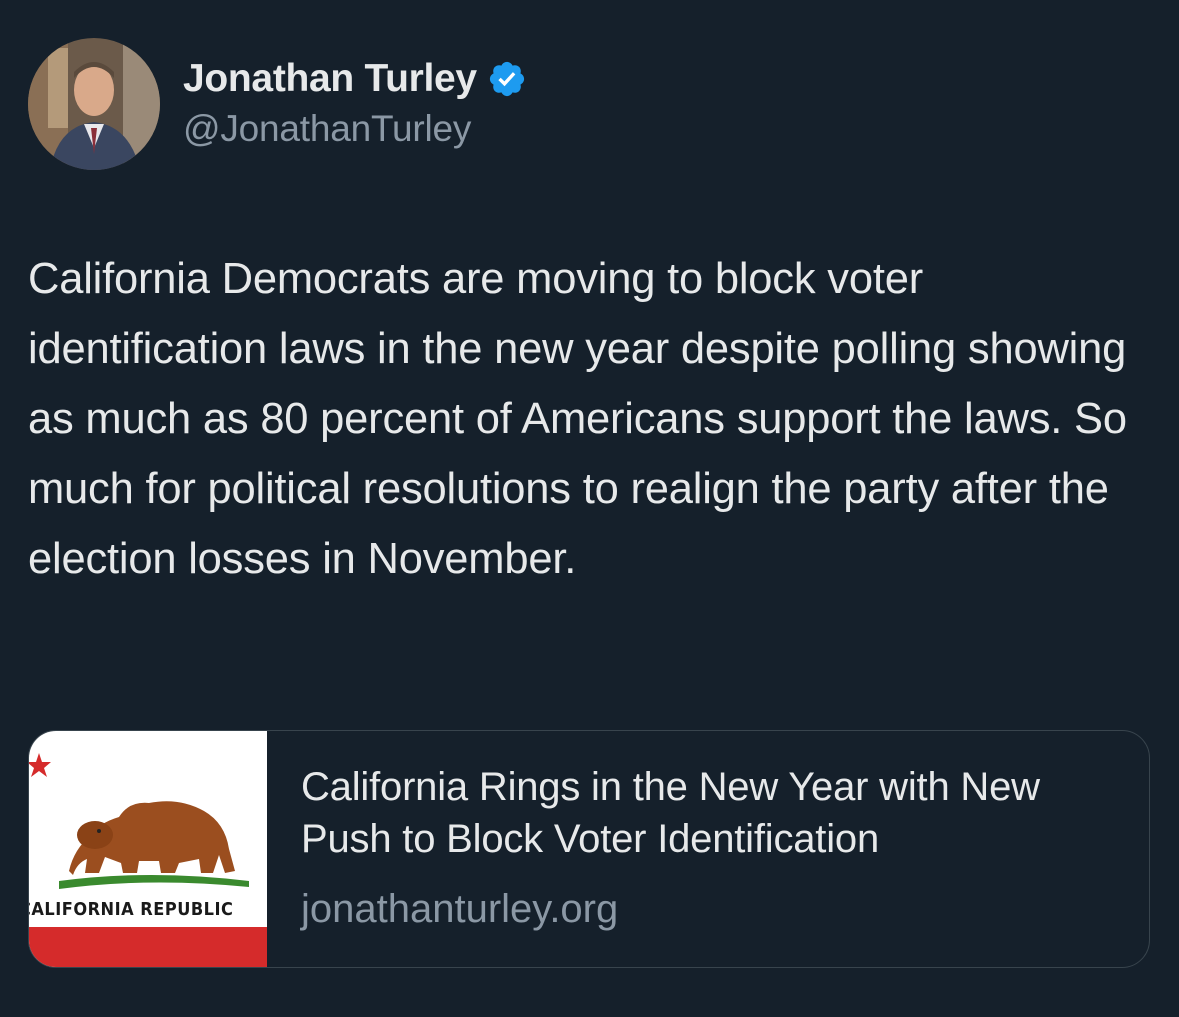 The image size is (1179, 1017). What do you see at coordinates (507, 79) in the screenshot?
I see `verified-badge-icon` at bounding box center [507, 79].